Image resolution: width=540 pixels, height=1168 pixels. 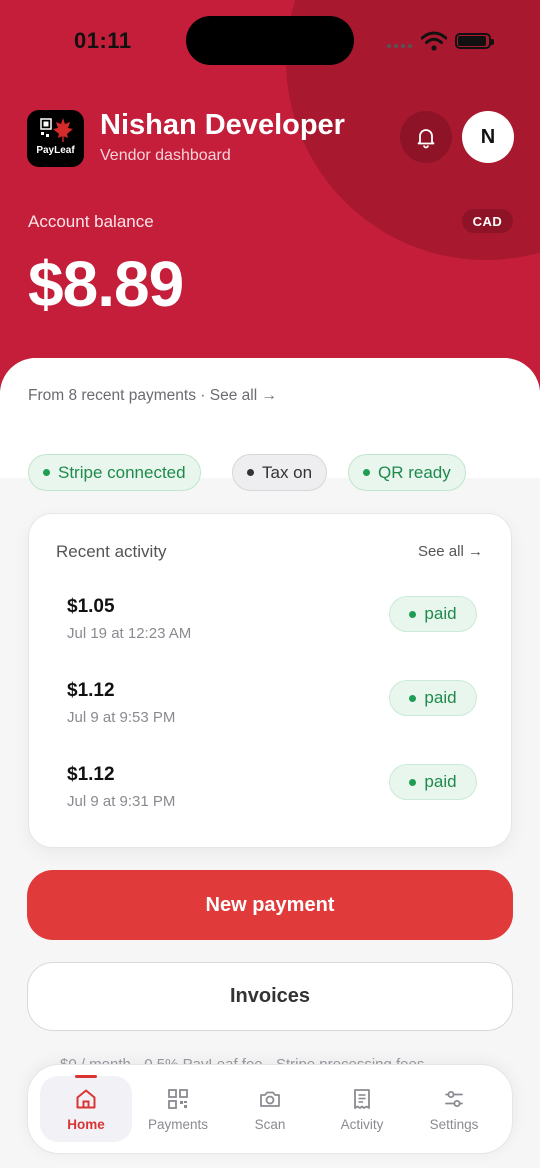 I want to click on tab-label: Home, so click(x=86, y=1124).